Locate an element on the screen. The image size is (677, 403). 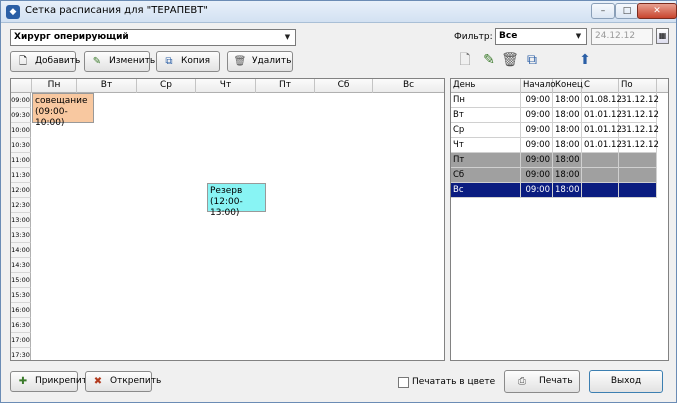
table-row: Чт 09:00 18:00 01.01.12 31.12.12 is located at coordinates (555, 145).